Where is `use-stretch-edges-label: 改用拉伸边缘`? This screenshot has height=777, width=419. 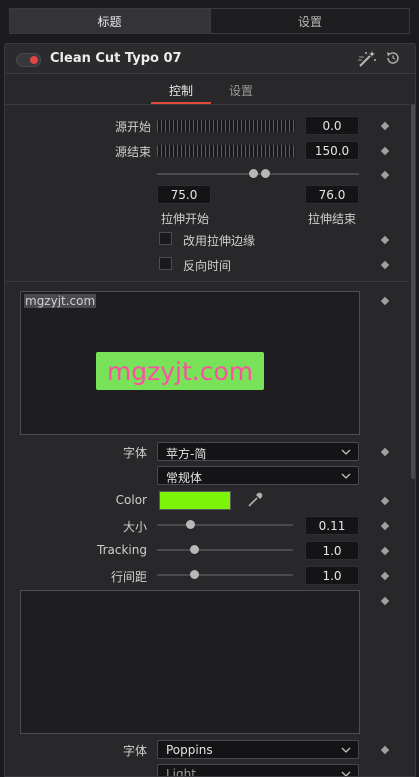 use-stretch-edges-label: 改用拉伸边缘 is located at coordinates (219, 241).